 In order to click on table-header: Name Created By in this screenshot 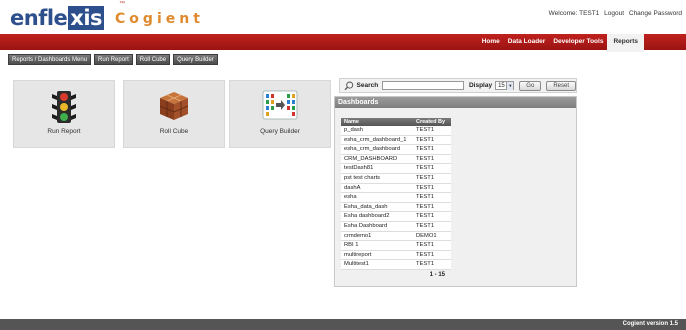, I will do `click(396, 122)`.